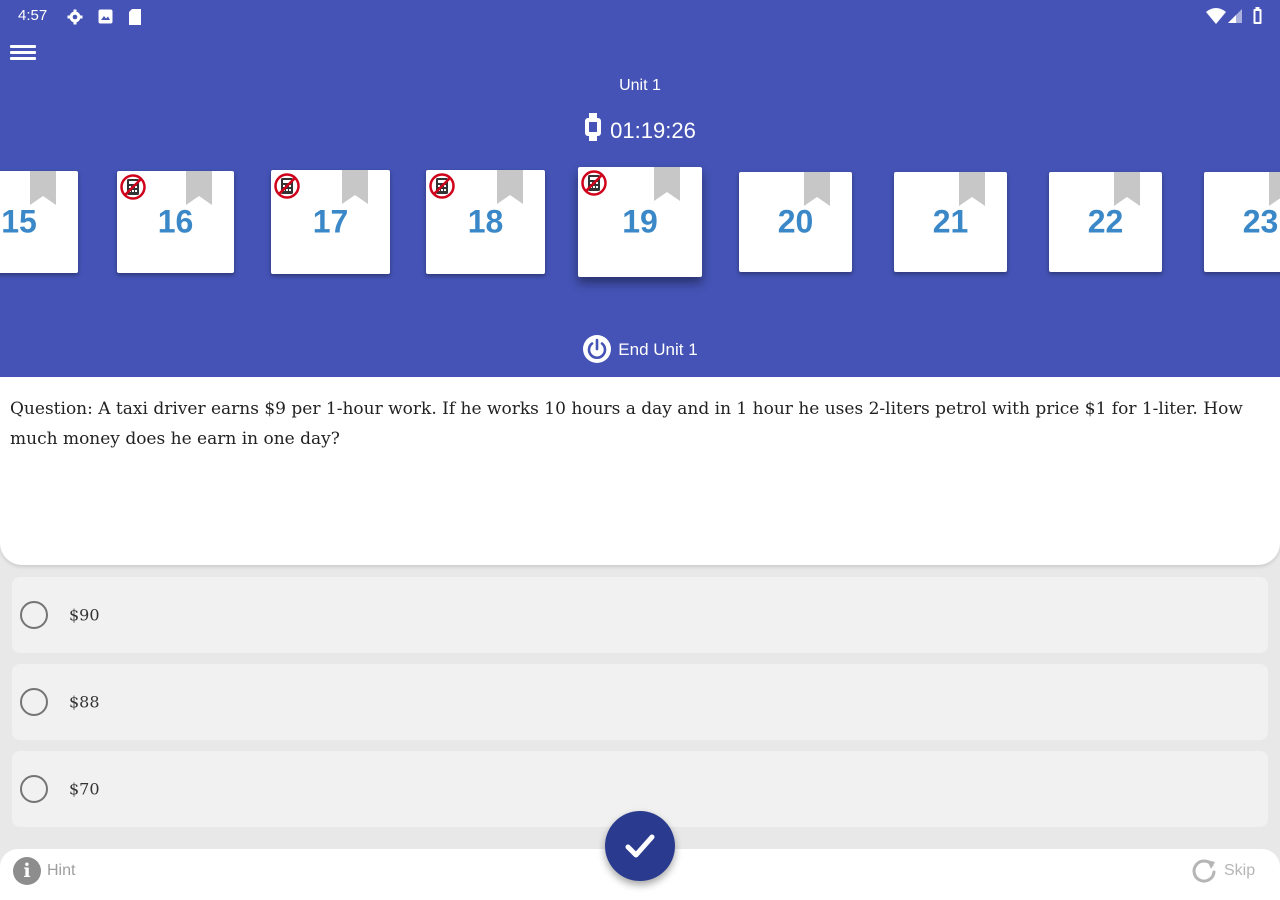 The height and width of the screenshot is (900, 1280). What do you see at coordinates (640, 85) in the screenshot?
I see `unit-title: Unit 1` at bounding box center [640, 85].